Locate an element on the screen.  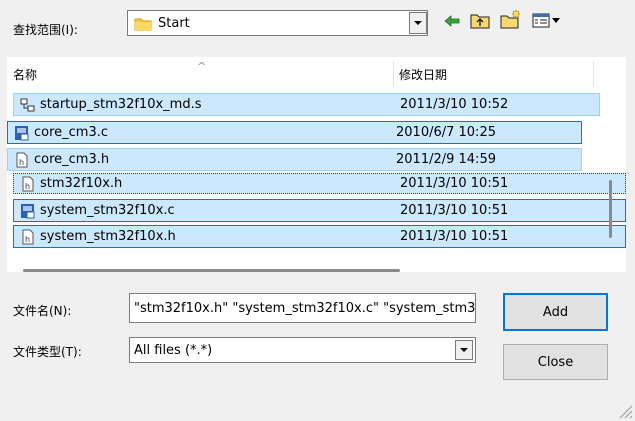
filetype-value: All files (*.*) is located at coordinates (173, 350).